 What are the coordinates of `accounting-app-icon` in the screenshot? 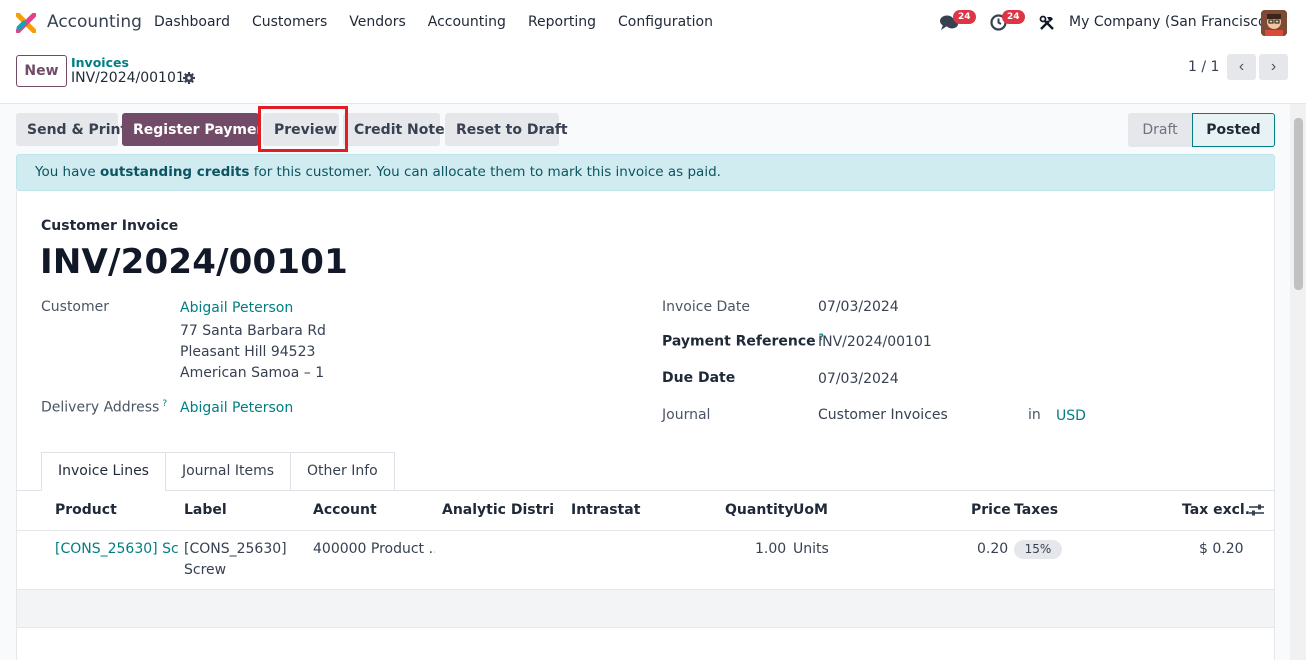 It's located at (26, 23).